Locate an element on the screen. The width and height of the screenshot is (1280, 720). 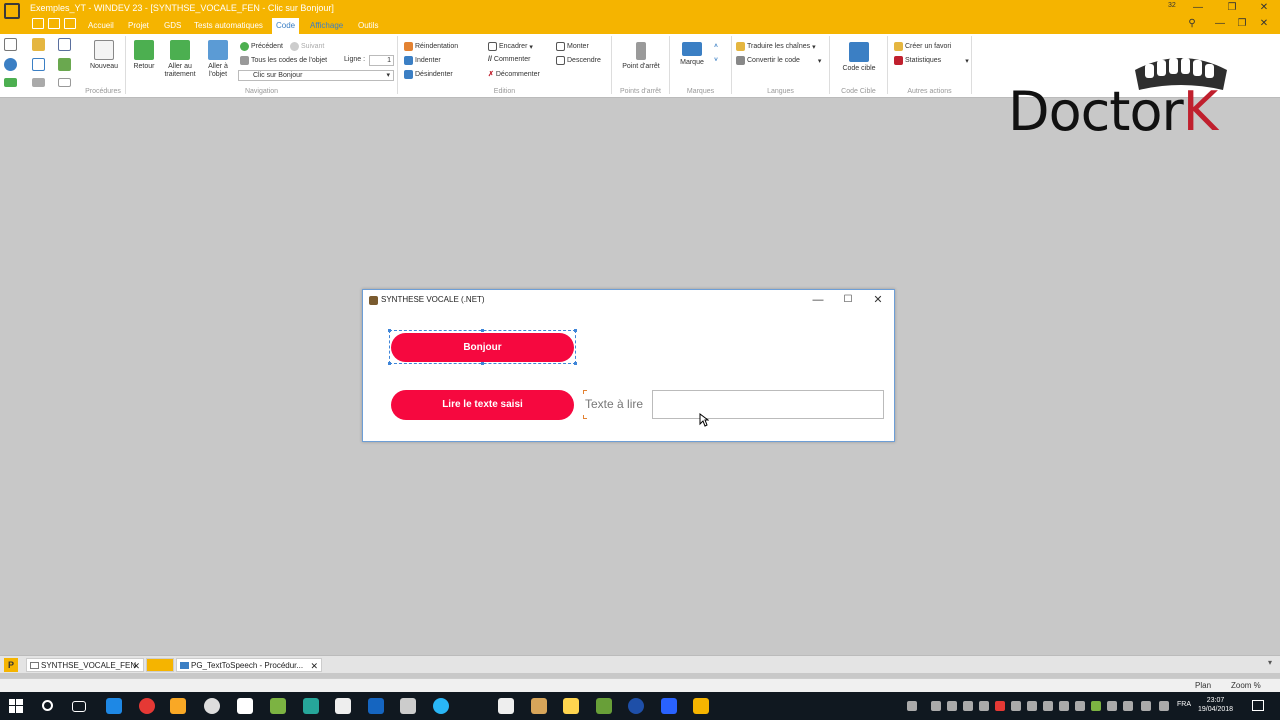
aller-traitement-button: Aller au traitement is located at coordinates (180, 59).